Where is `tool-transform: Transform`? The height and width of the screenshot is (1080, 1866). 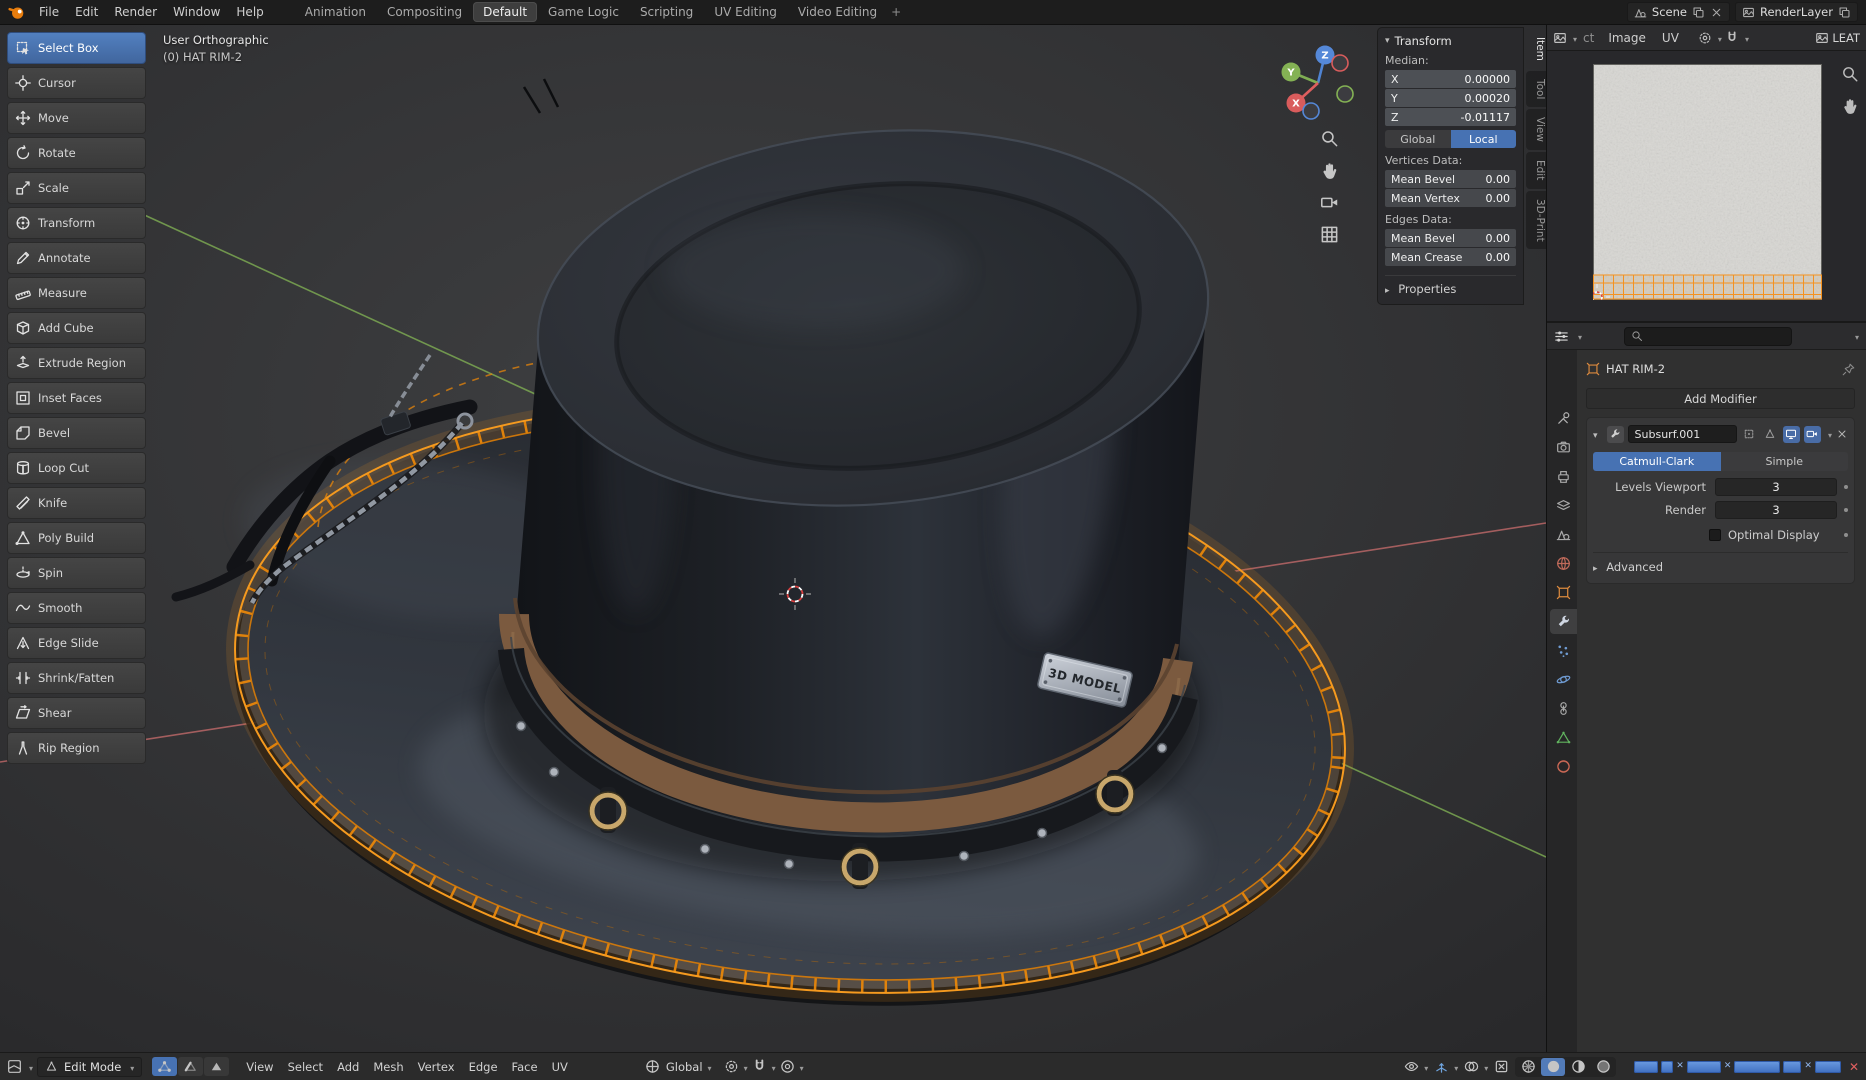 tool-transform: Transform is located at coordinates (76, 223).